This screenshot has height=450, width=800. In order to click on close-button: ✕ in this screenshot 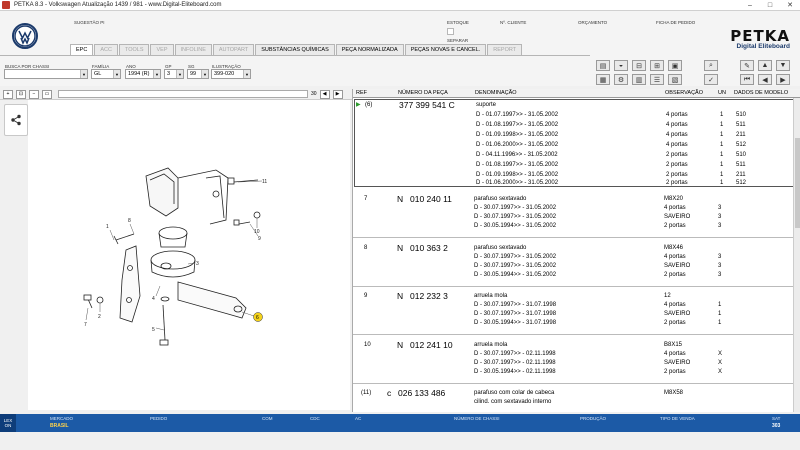, I will do `click(790, 5)`.